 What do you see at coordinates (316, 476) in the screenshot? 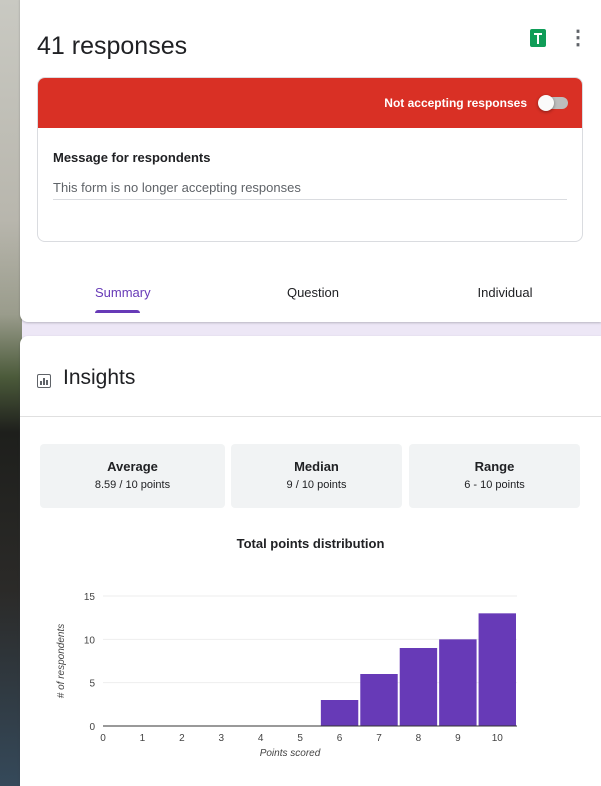
I see `stat-median: Median 9 / 10 points` at bounding box center [316, 476].